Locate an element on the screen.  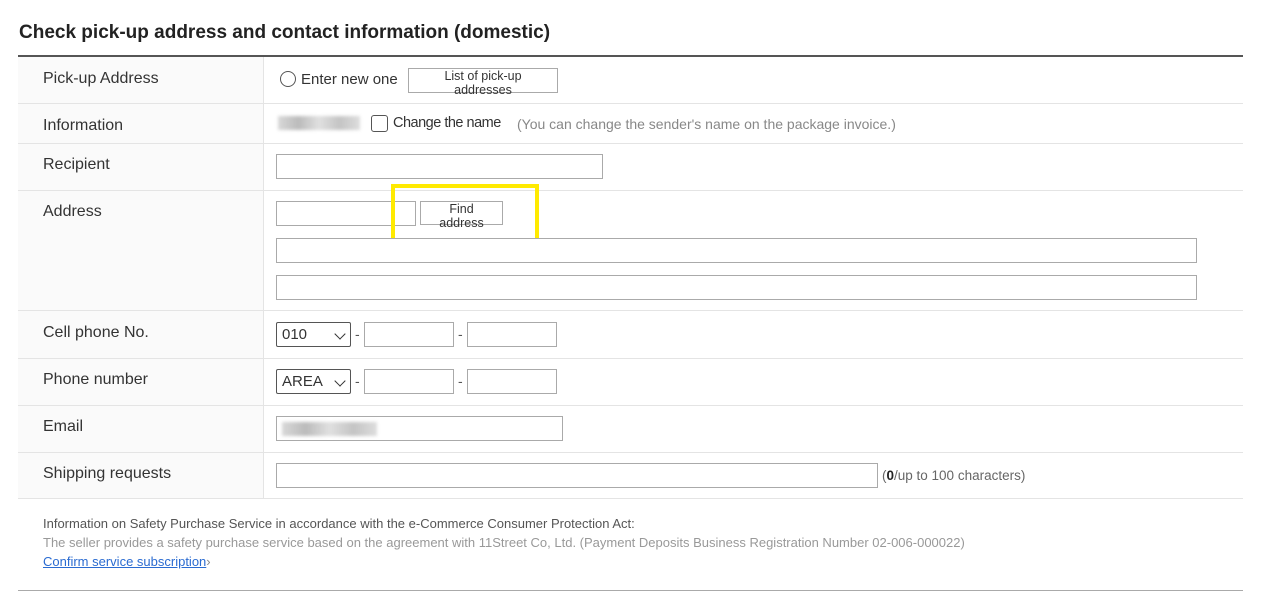
change-name-label: Change the name is located at coordinates (447, 123).